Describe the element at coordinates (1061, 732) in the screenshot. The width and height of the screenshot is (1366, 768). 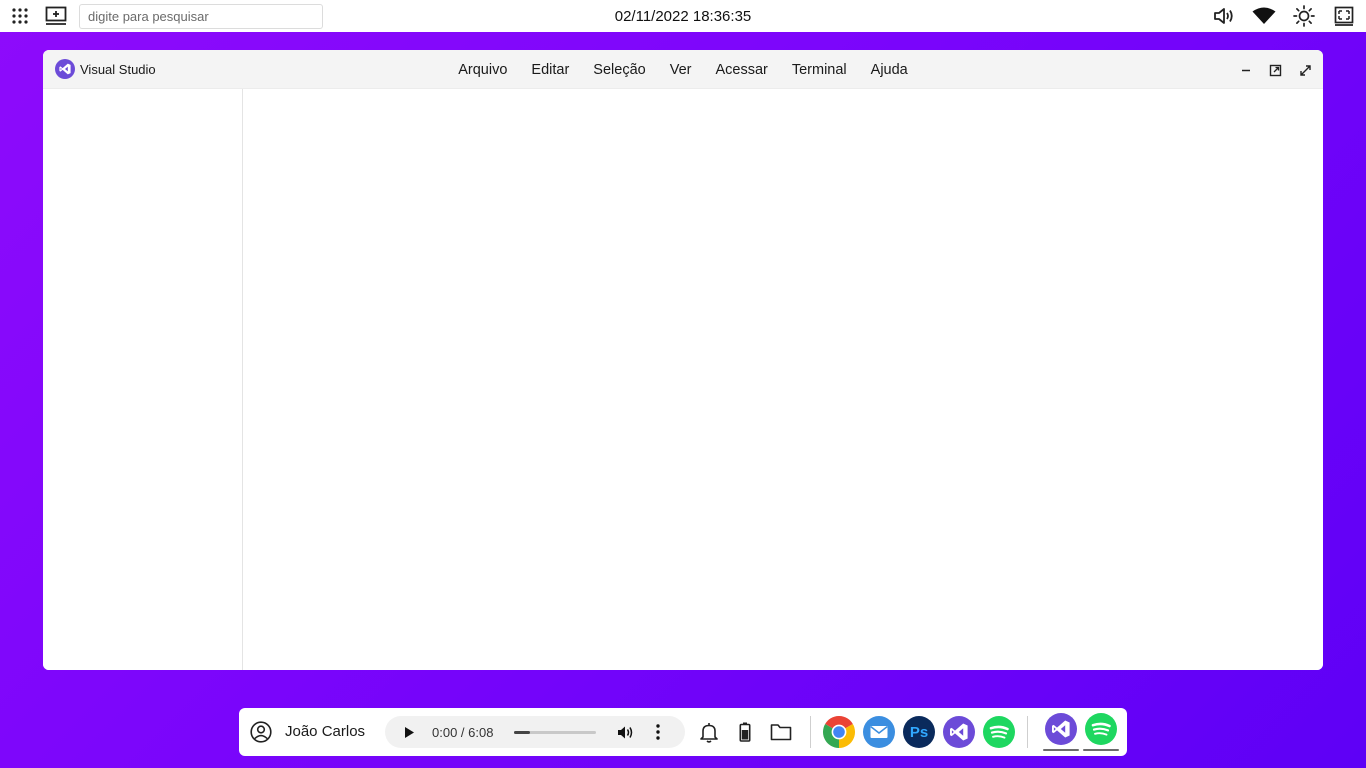
I see `running-visual-studio-icon` at that location.